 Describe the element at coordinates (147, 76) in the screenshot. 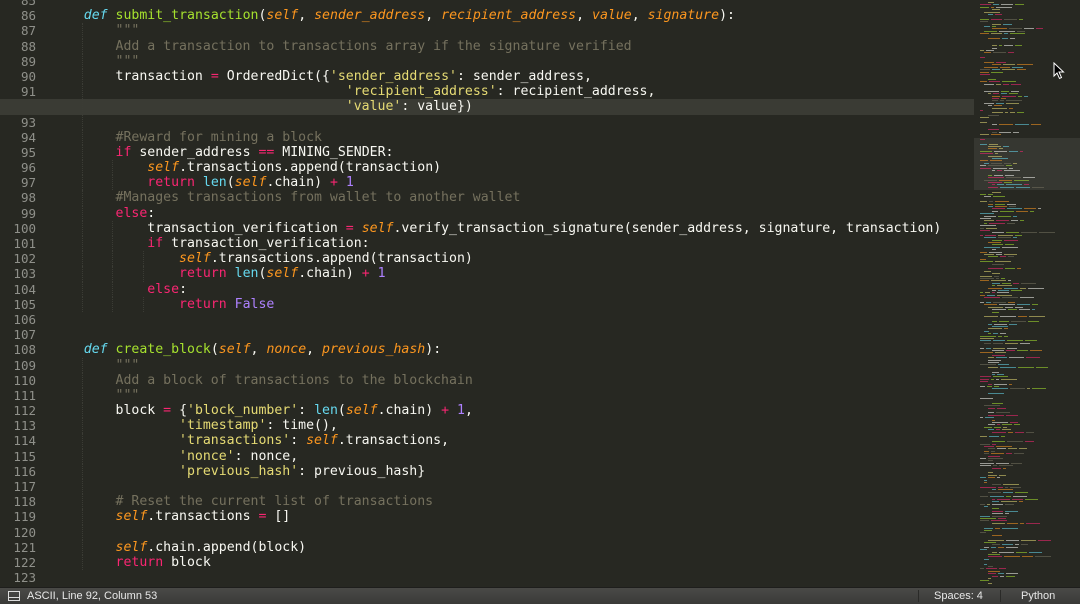

I see `code-token: transaction` at that location.